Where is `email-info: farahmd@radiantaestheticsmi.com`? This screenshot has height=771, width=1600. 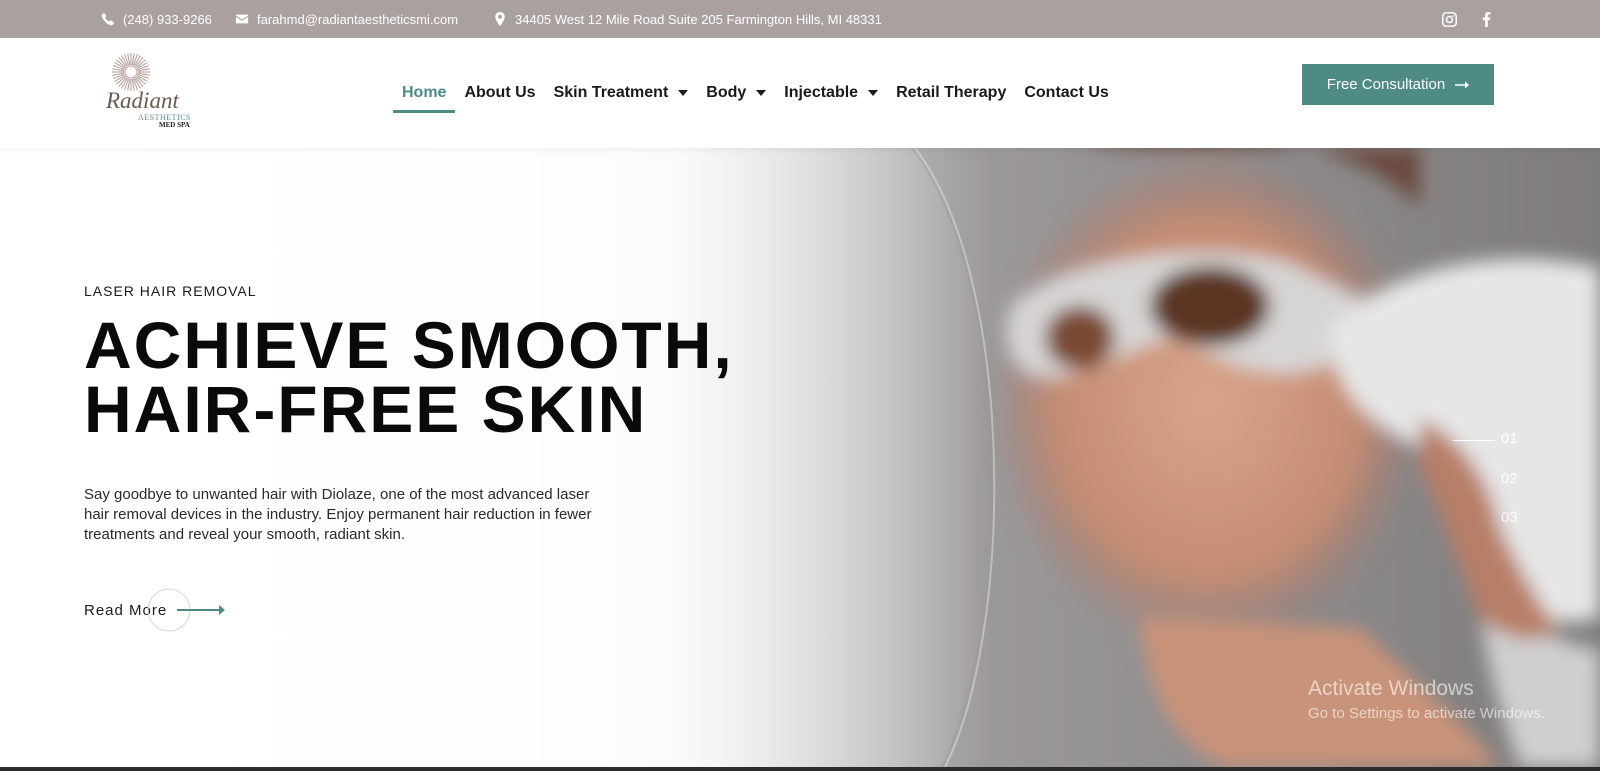
email-info: farahmd@radiantaestheticsmi.com is located at coordinates (346, 19).